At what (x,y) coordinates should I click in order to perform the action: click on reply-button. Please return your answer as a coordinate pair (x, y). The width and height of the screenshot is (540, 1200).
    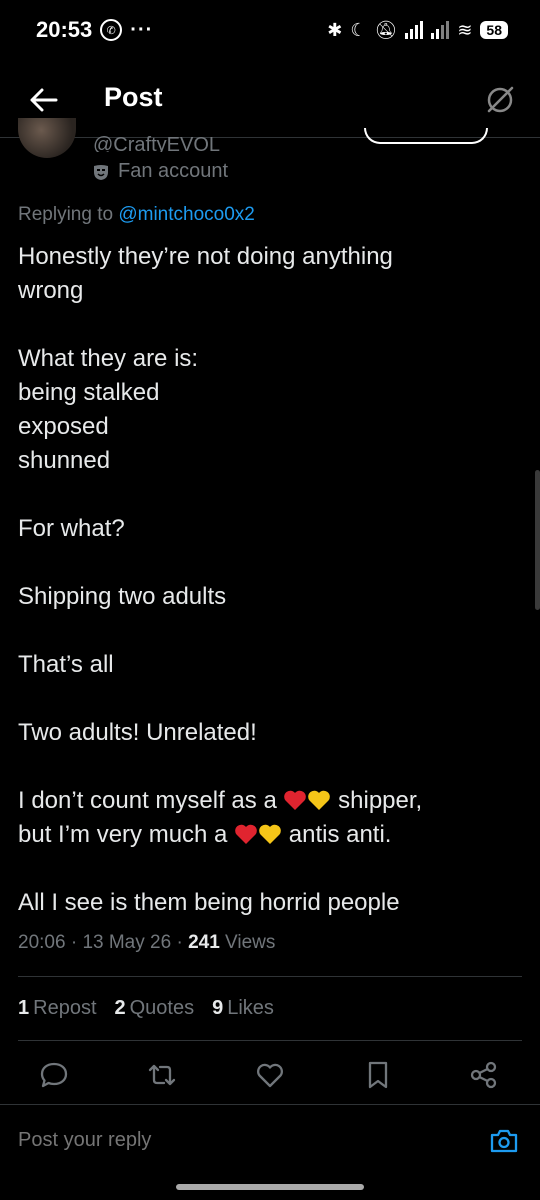
    Looking at the image, I should click on (54, 1075).